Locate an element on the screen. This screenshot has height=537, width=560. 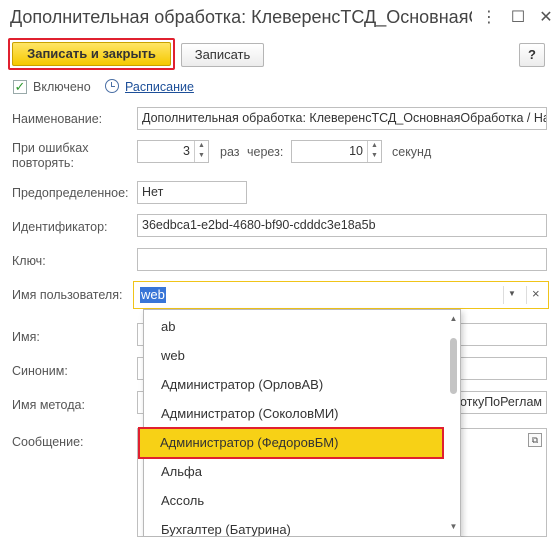
retry-label-2: повторять: is located at coordinates (43, 163).